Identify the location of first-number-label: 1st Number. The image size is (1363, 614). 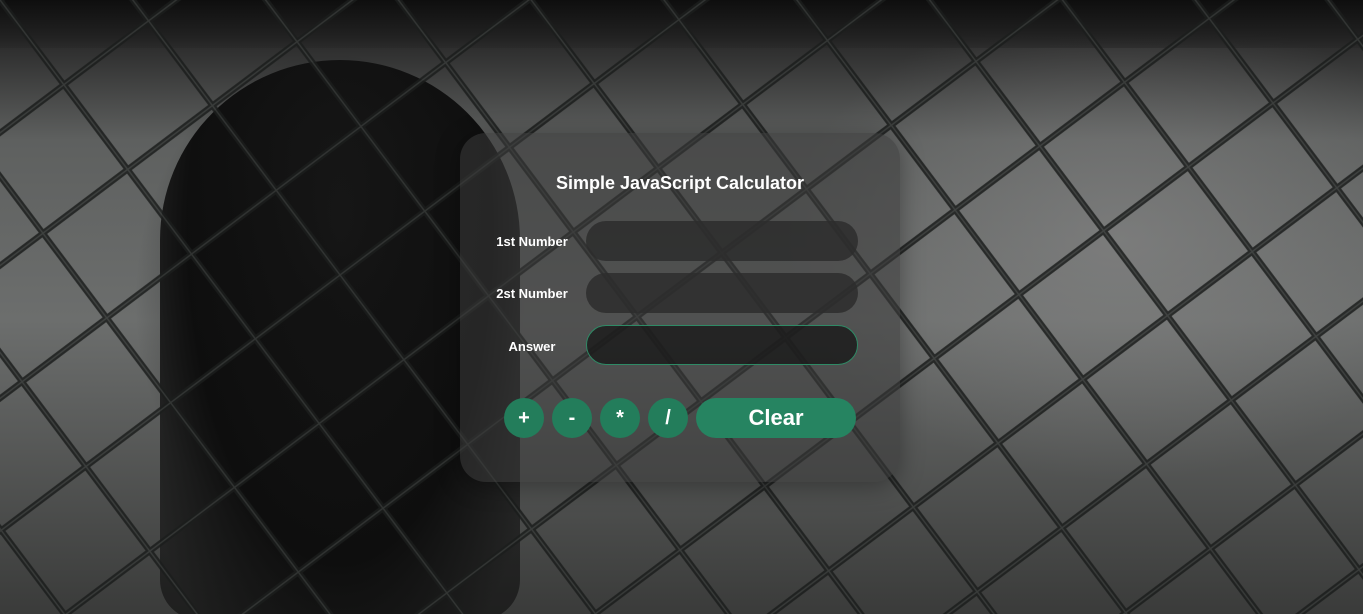
(532, 241).